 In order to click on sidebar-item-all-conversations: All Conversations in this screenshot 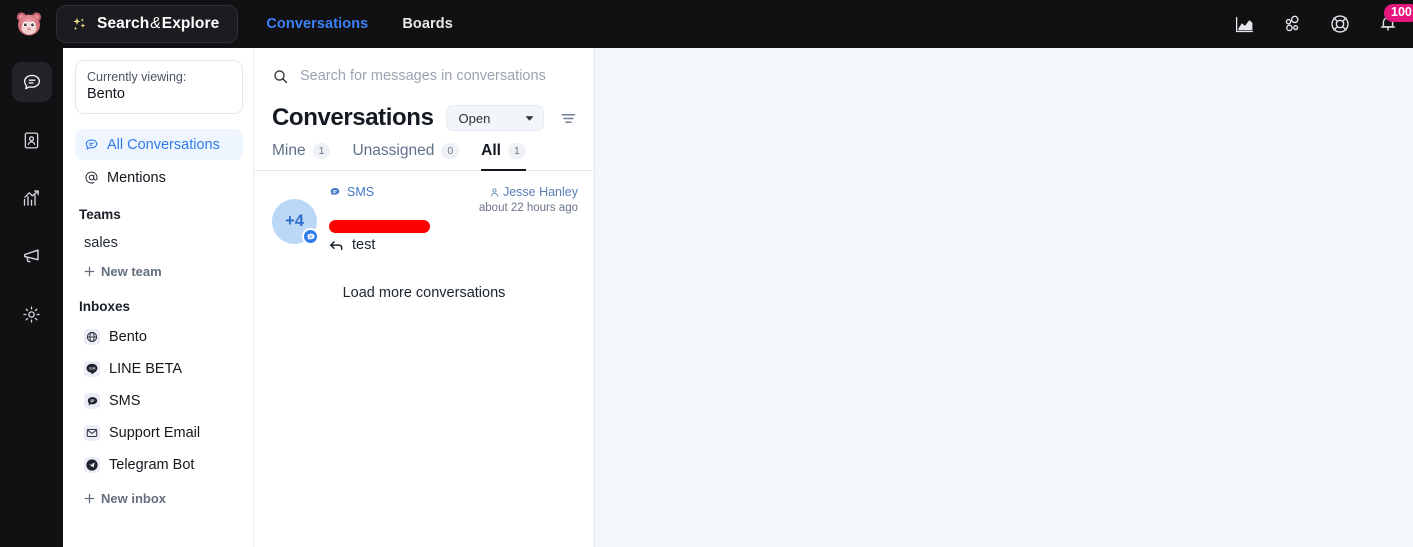, I will do `click(159, 144)`.